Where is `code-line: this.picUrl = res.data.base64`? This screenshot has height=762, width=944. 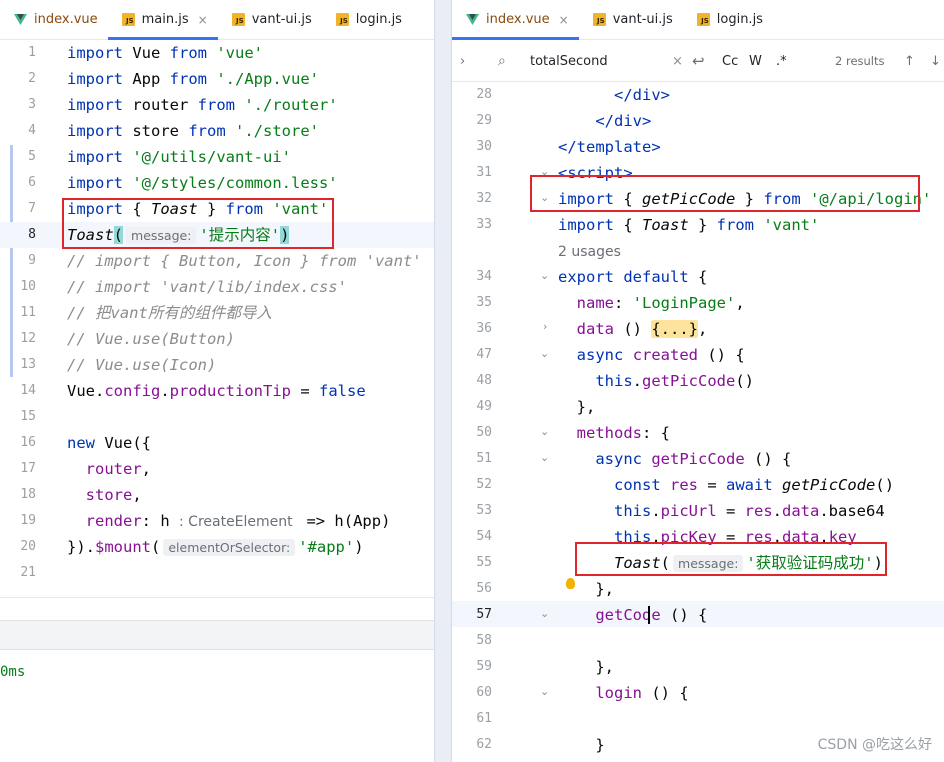 code-line: this.picUrl = res.data.base64 is located at coordinates (721, 511).